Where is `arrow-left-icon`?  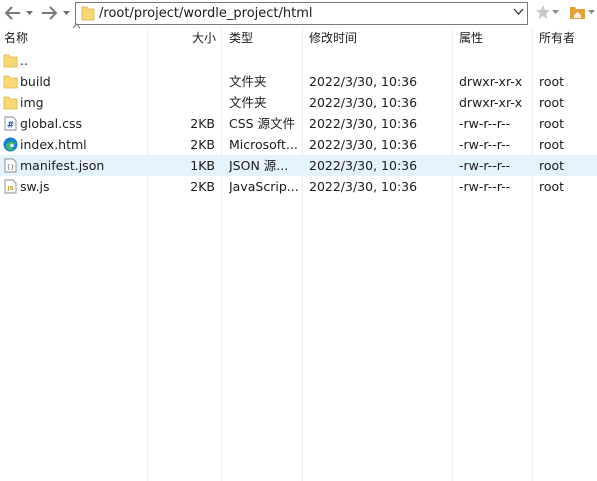
arrow-left-icon is located at coordinates (12, 13).